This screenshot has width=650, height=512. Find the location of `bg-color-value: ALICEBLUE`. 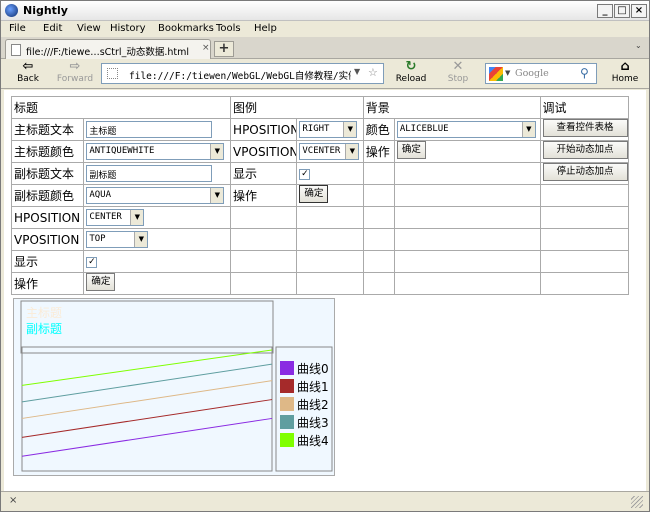

bg-color-value: ALICEBLUE is located at coordinates (424, 129).